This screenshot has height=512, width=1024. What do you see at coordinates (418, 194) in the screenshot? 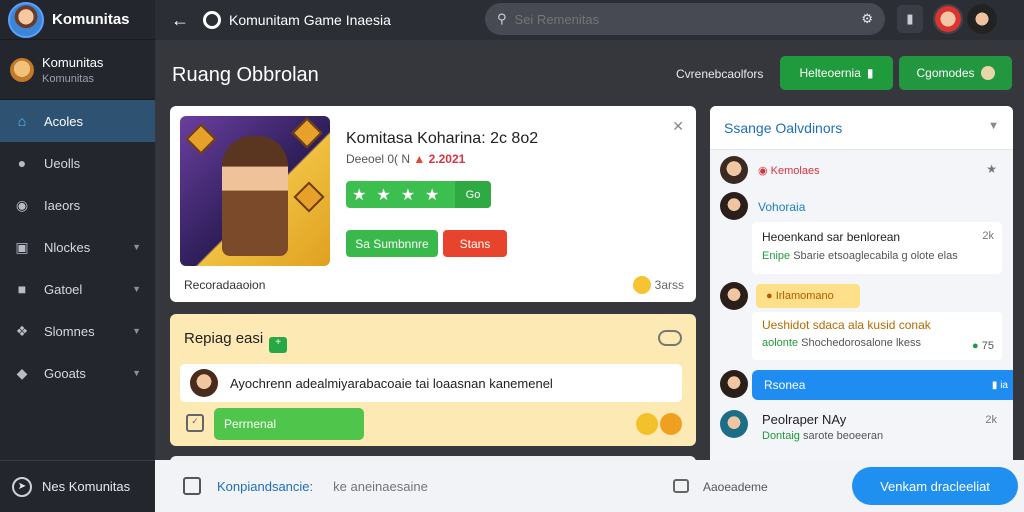
I see `rating-stars: ★ ★ ★ ★ Go` at bounding box center [418, 194].